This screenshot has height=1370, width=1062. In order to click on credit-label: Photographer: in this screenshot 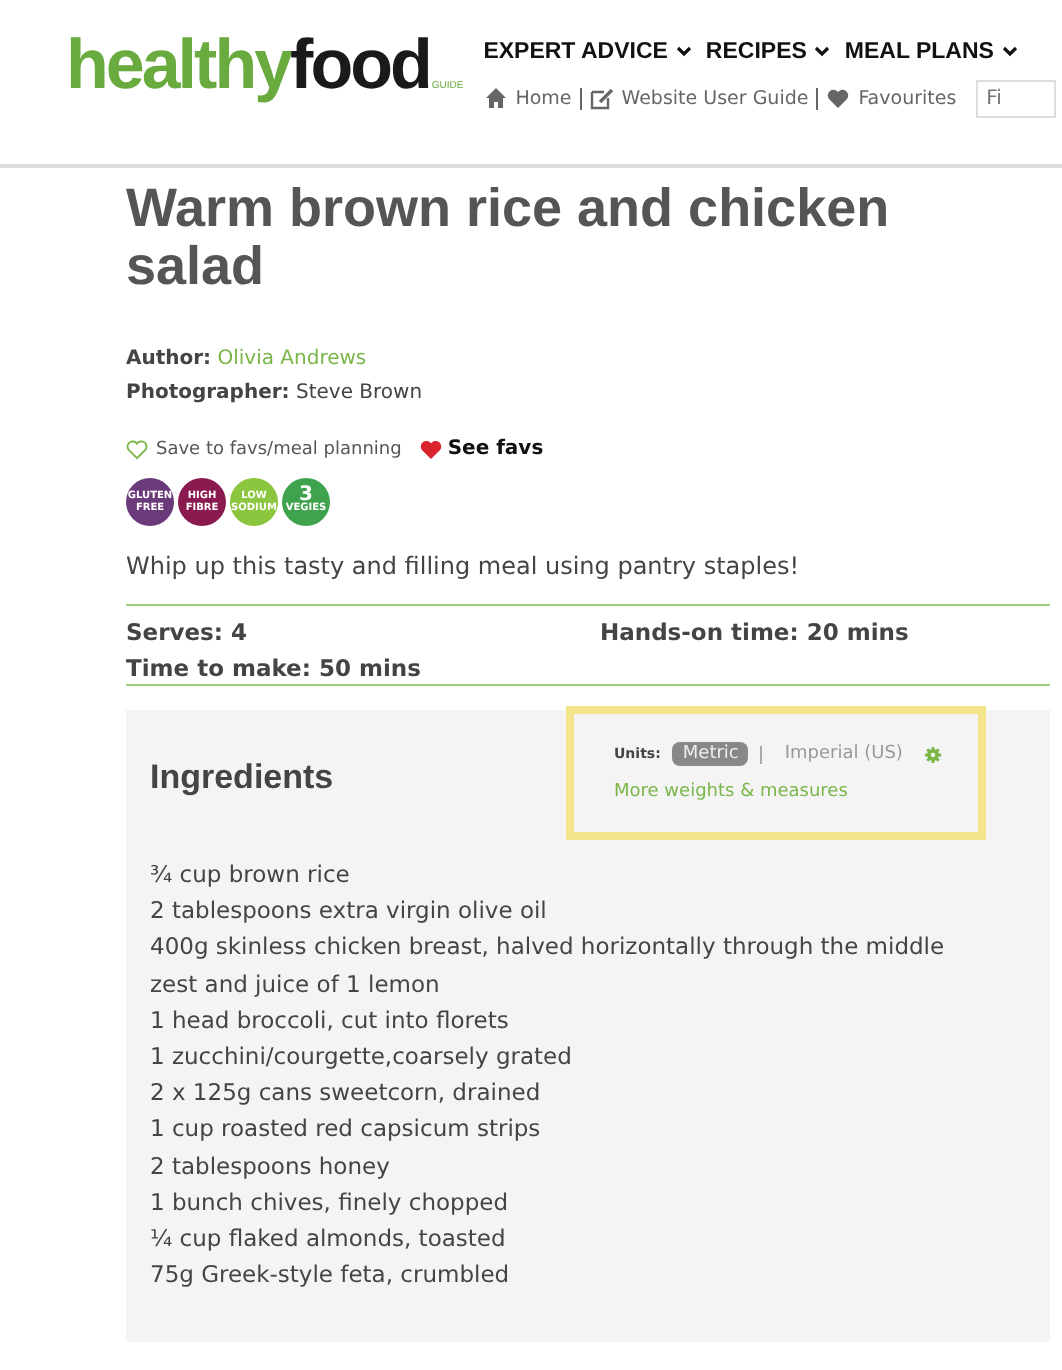, I will do `click(208, 393)`.